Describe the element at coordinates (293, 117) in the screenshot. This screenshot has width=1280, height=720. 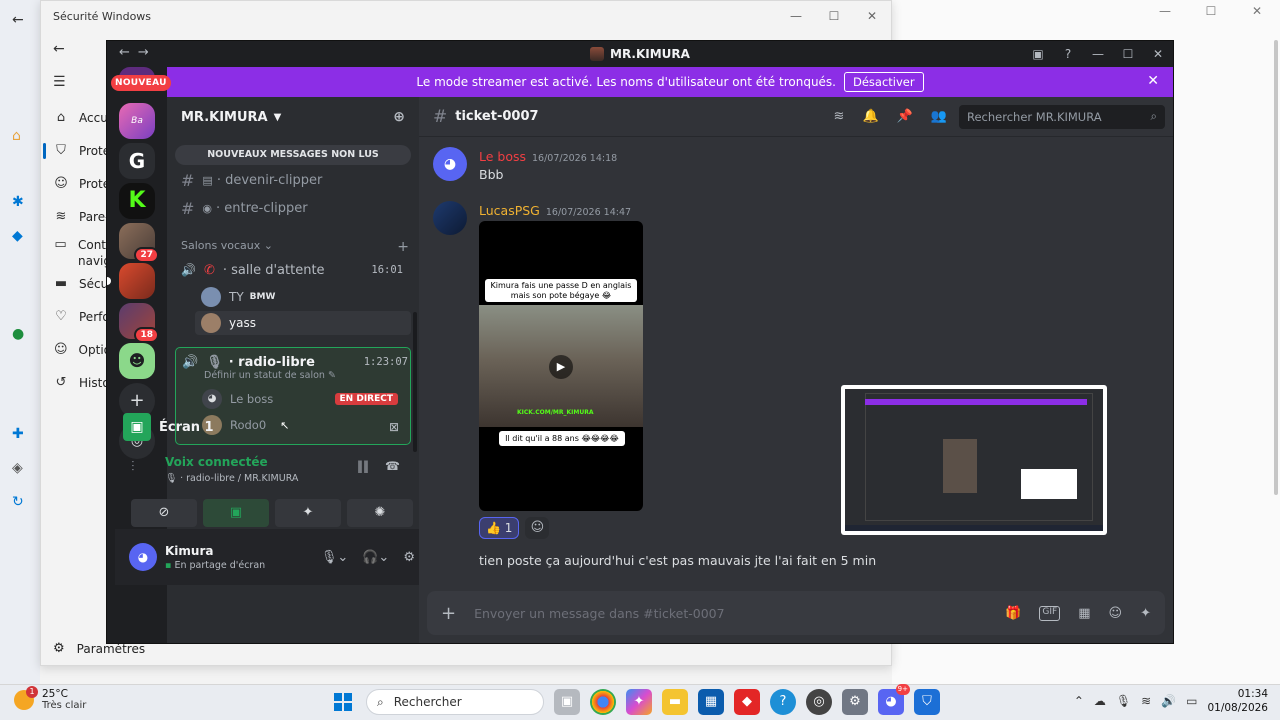
I see `server-header: MR.KIMURA ▼ ⊕` at that location.